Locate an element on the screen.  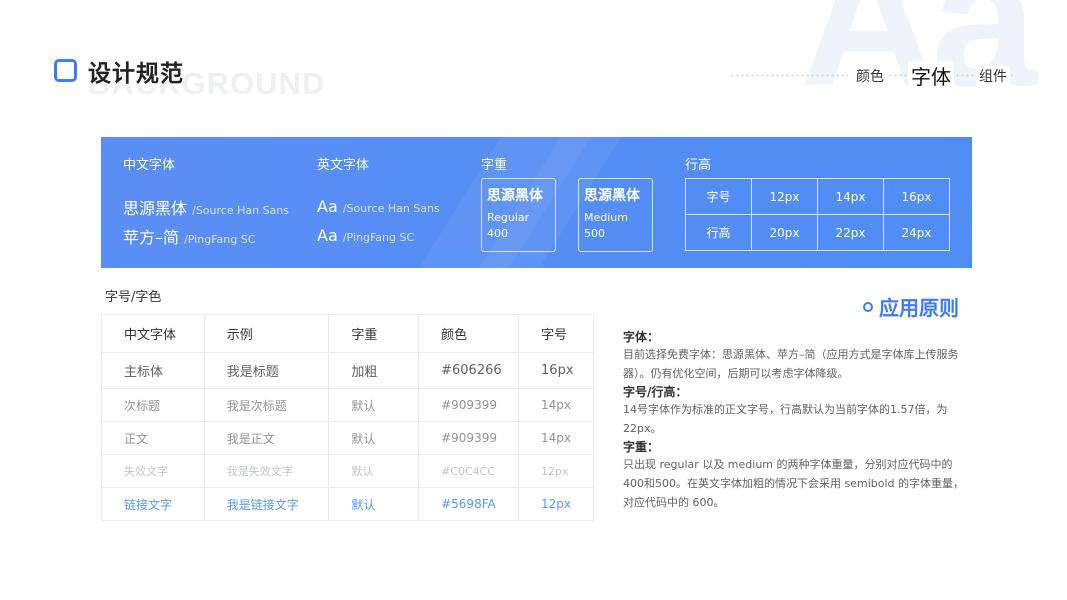
line-height-cell: 16px is located at coordinates (916, 196).